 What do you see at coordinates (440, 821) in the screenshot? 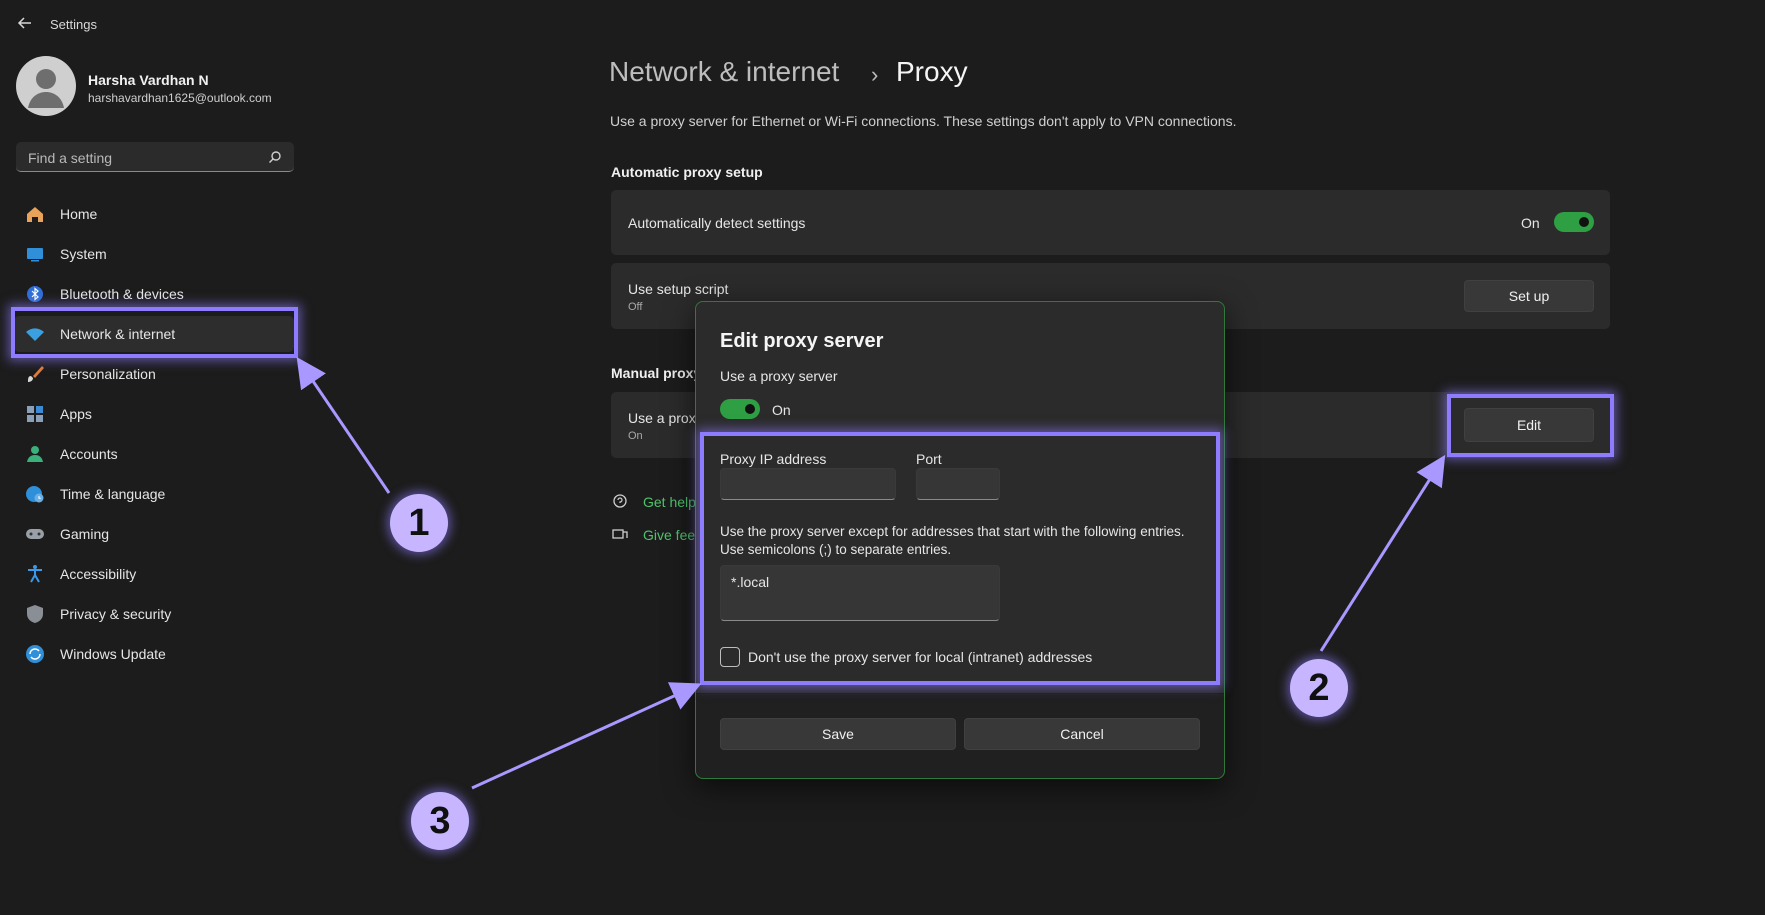
I see `annotation-badge-3: 3` at bounding box center [440, 821].